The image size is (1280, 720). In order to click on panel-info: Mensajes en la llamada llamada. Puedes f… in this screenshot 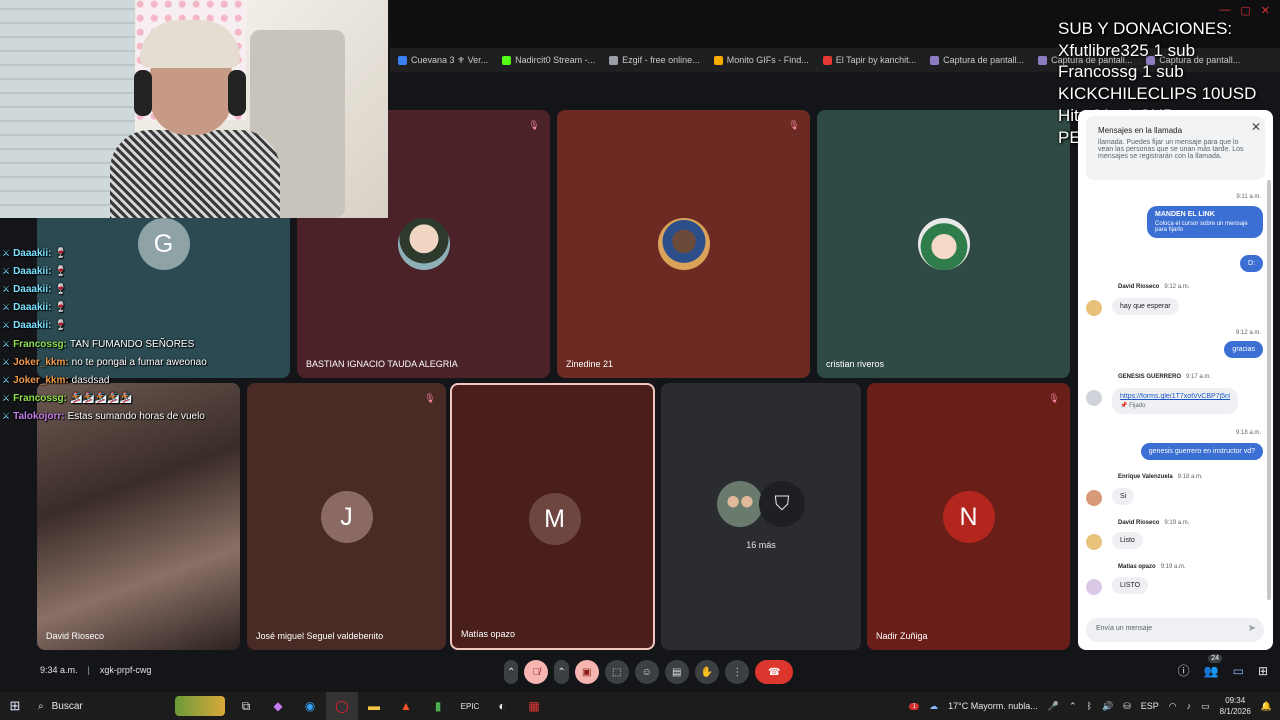, I will do `click(1175, 148)`.